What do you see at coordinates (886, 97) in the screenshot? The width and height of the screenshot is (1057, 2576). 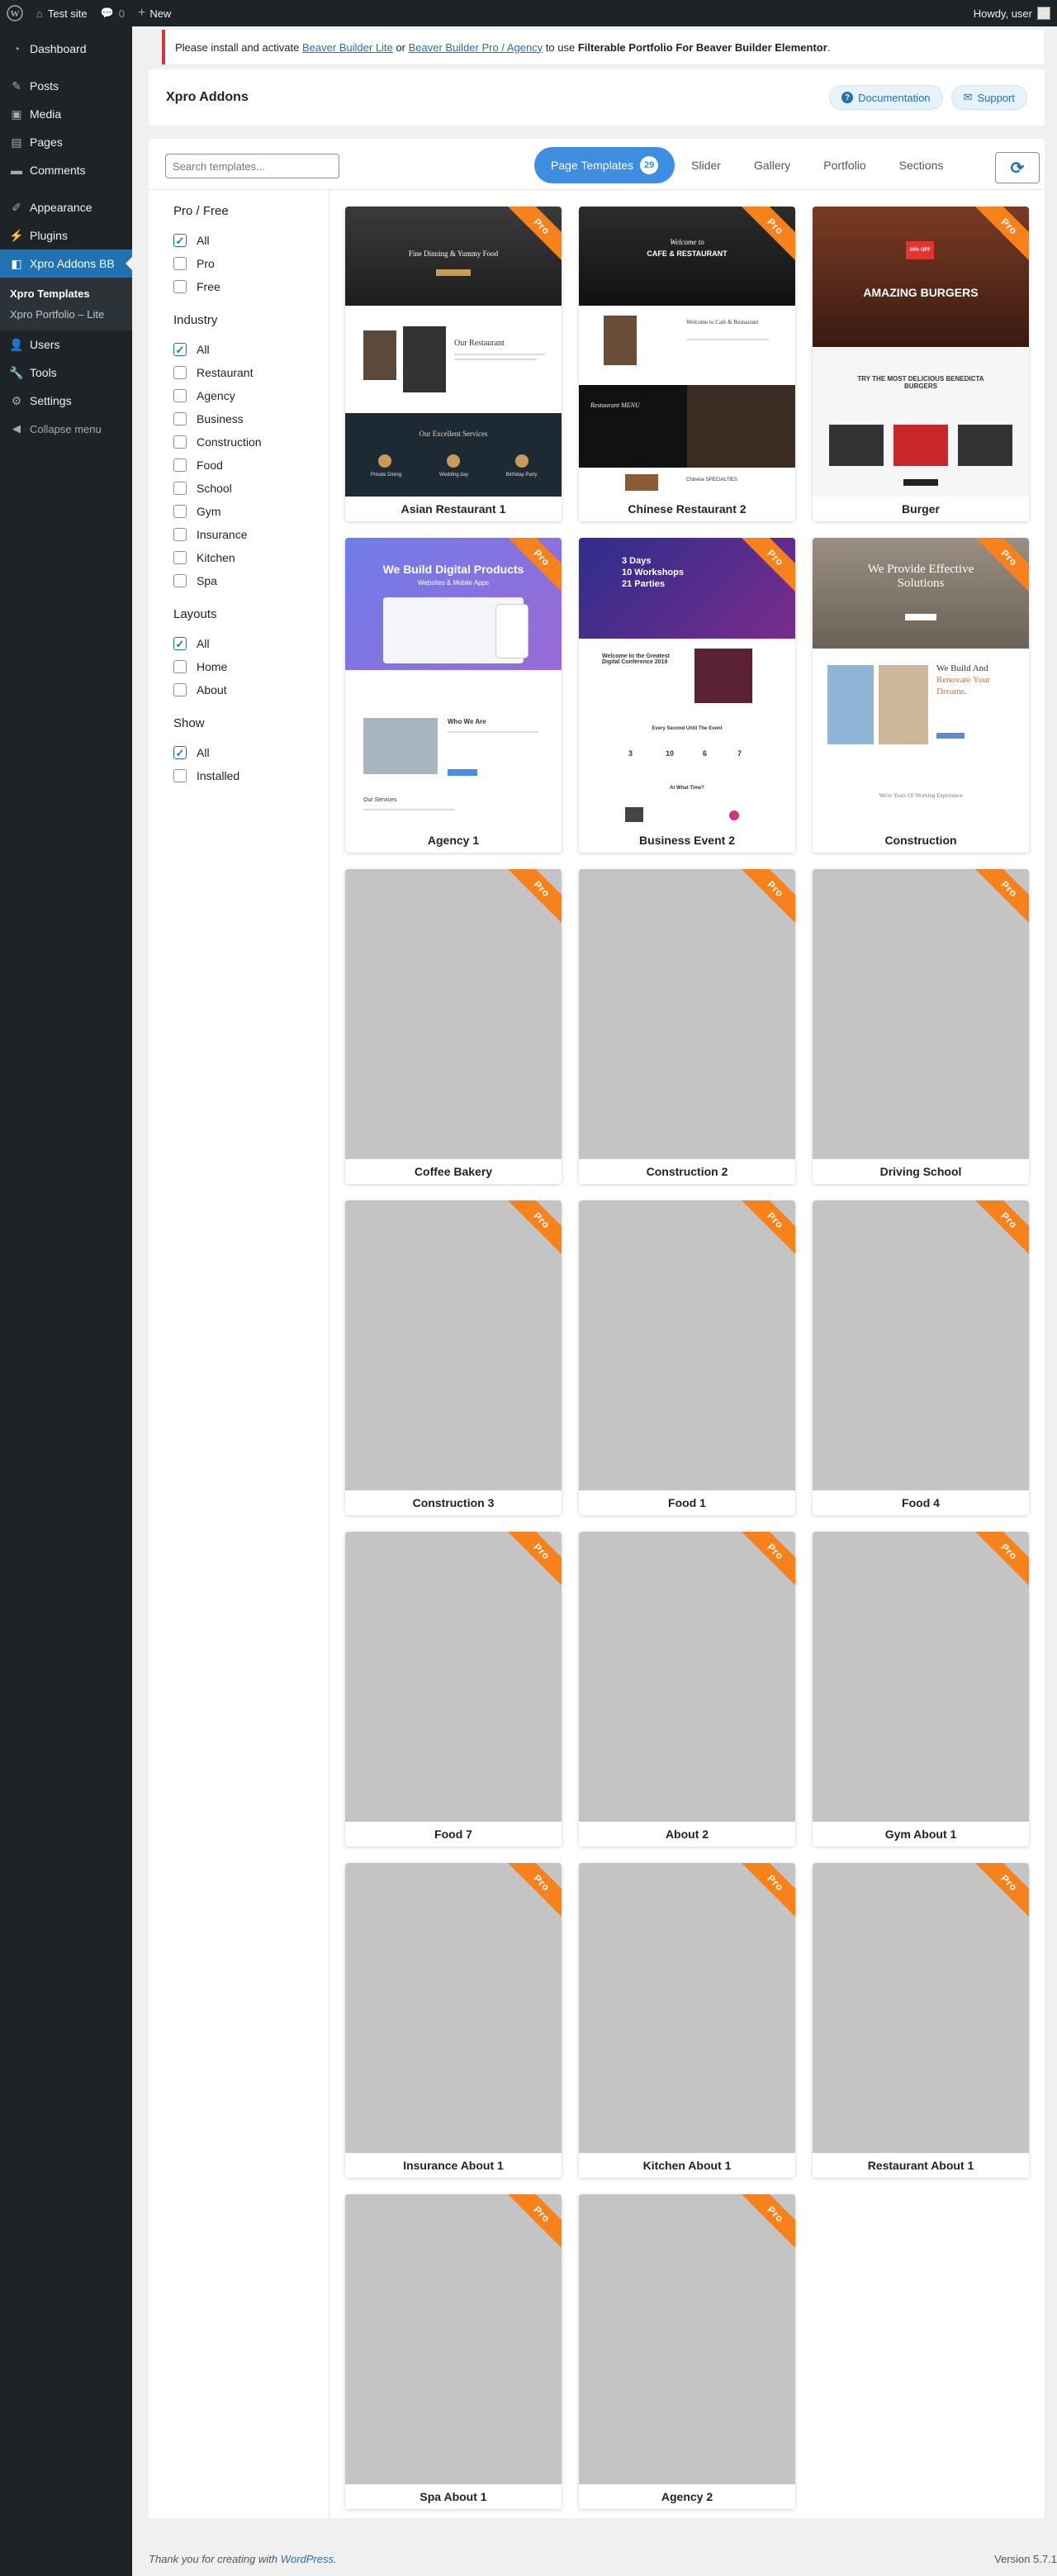 I see `documentation-button: ? Documentation` at bounding box center [886, 97].